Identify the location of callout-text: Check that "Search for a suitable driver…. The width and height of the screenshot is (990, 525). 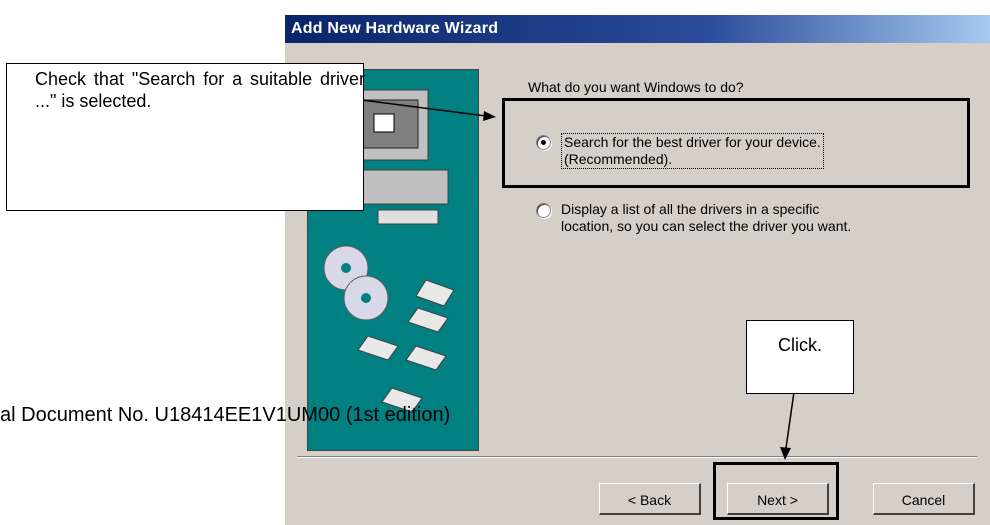
(200, 90).